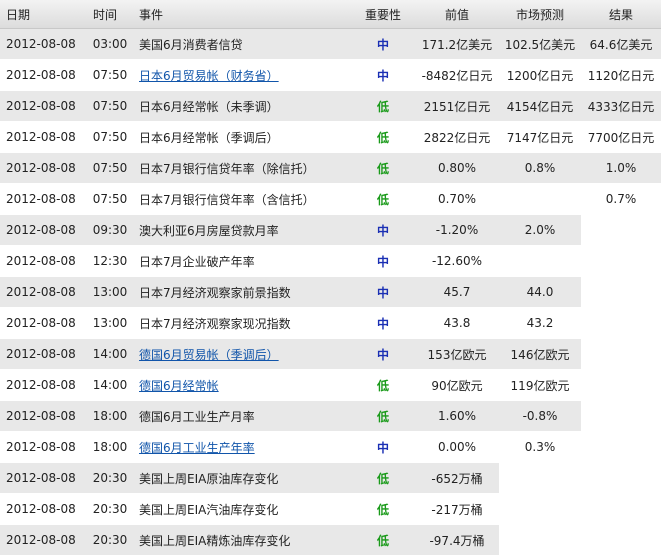  Describe the element at coordinates (540, 44) in the screenshot. I see `row-forecast: 102.5亿美元` at that location.